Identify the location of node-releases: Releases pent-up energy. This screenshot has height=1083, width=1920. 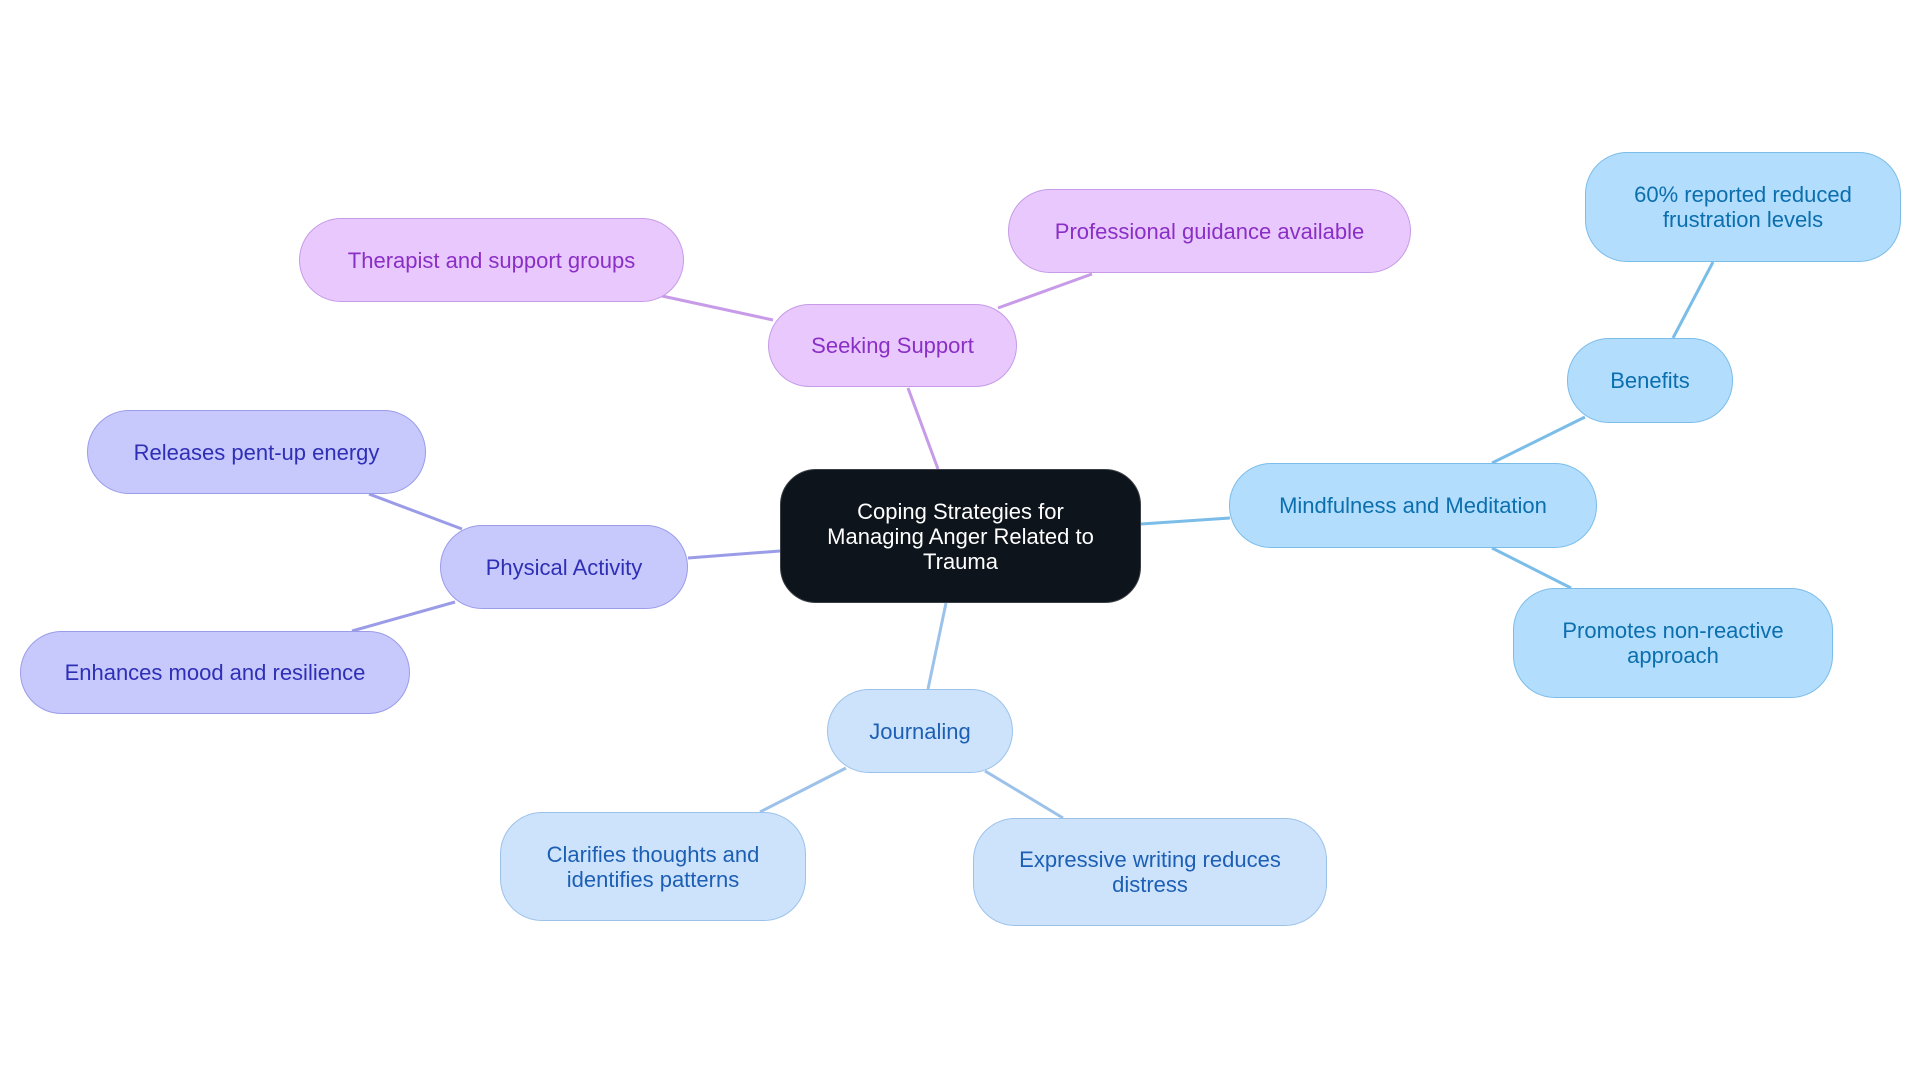
(256, 452).